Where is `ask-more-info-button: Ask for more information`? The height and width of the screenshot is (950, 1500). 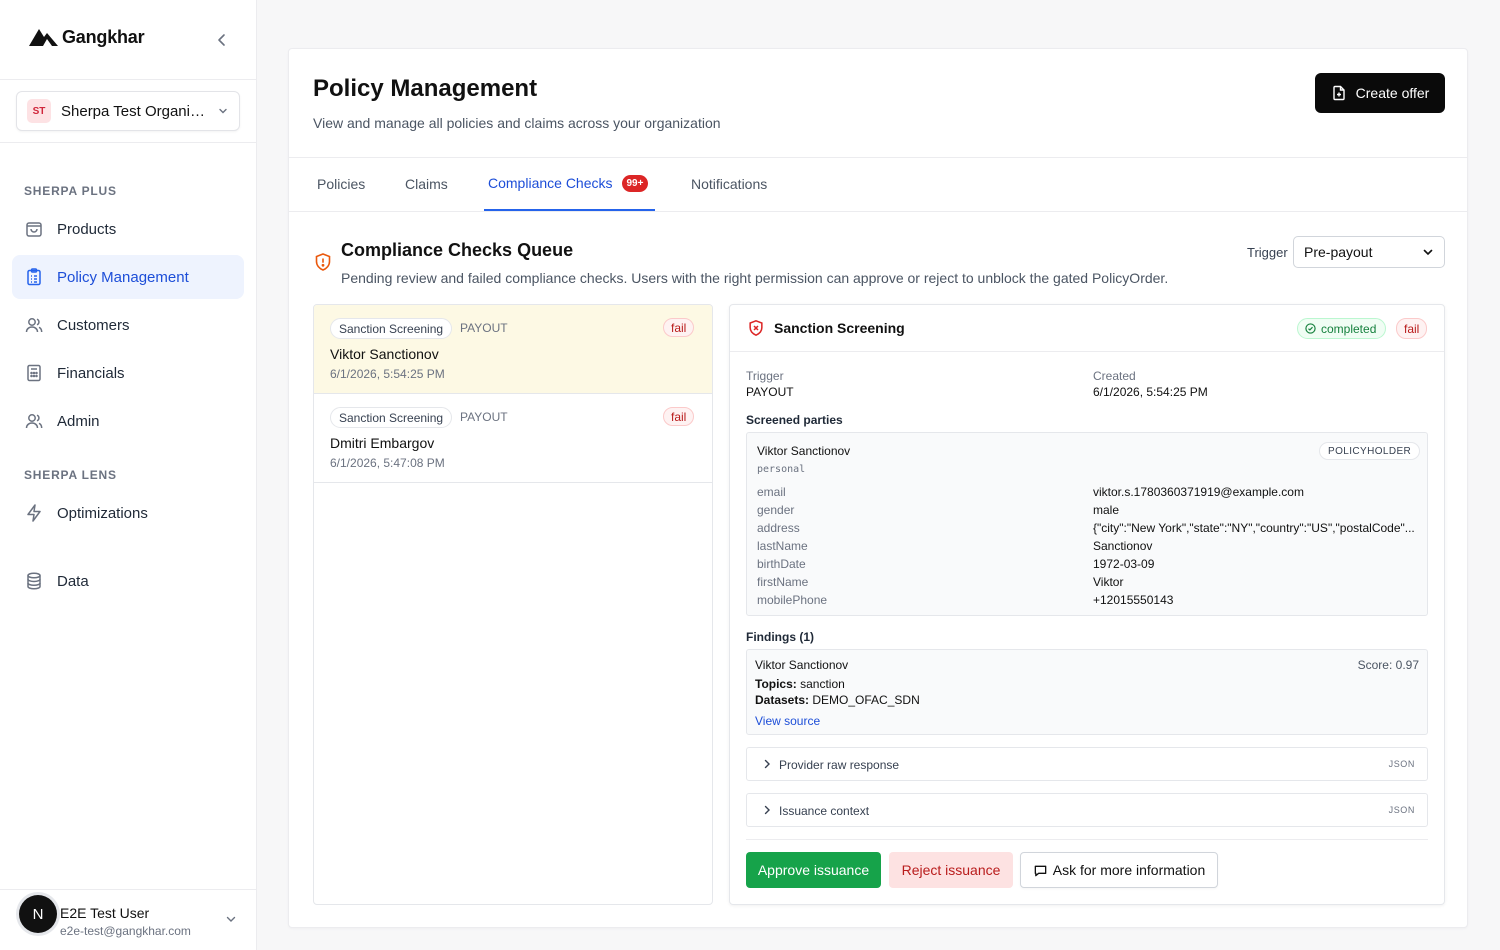 ask-more-info-button: Ask for more information is located at coordinates (1119, 870).